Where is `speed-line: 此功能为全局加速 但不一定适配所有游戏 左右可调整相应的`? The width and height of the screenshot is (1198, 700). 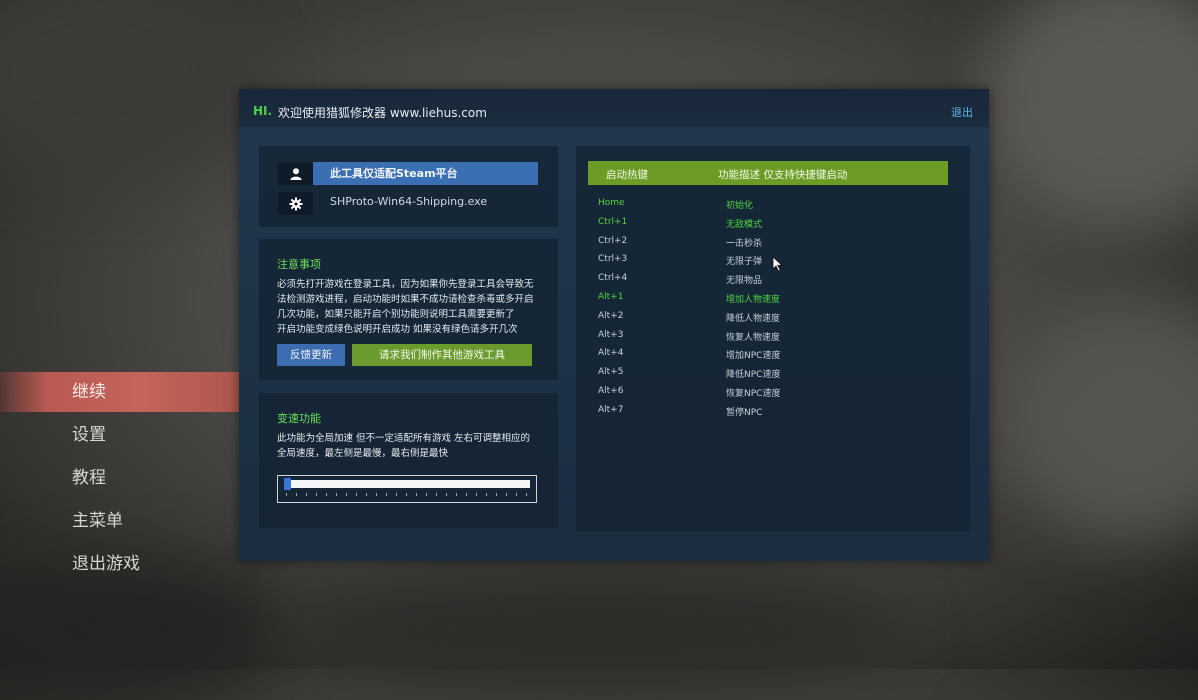 speed-line: 此功能为全局加速 但不一定适配所有游戏 左右可调整相应的 is located at coordinates (404, 438).